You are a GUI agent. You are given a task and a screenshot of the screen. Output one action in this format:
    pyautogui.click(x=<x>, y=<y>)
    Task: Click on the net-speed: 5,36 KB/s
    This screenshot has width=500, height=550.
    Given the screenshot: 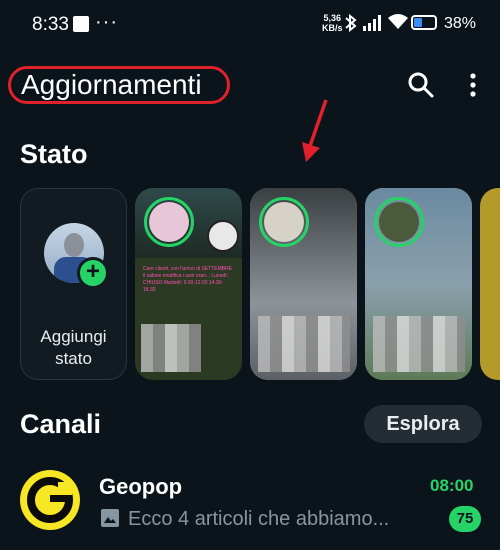 What is the action you would take?
    pyautogui.click(x=332, y=23)
    